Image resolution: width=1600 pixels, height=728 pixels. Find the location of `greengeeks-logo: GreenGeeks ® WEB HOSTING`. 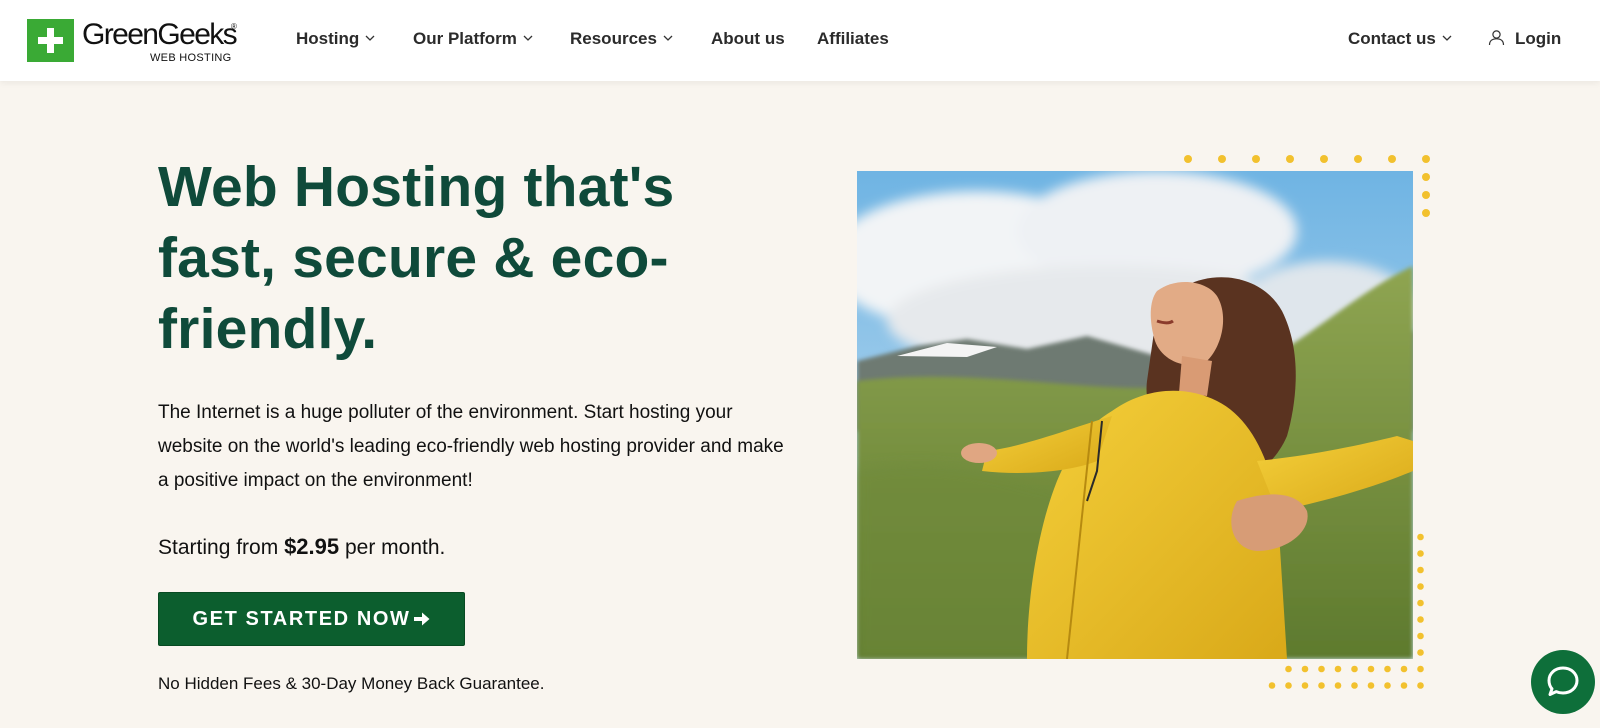

greengeeks-logo: GreenGeeks ® WEB HOSTING is located at coordinates (137, 41).